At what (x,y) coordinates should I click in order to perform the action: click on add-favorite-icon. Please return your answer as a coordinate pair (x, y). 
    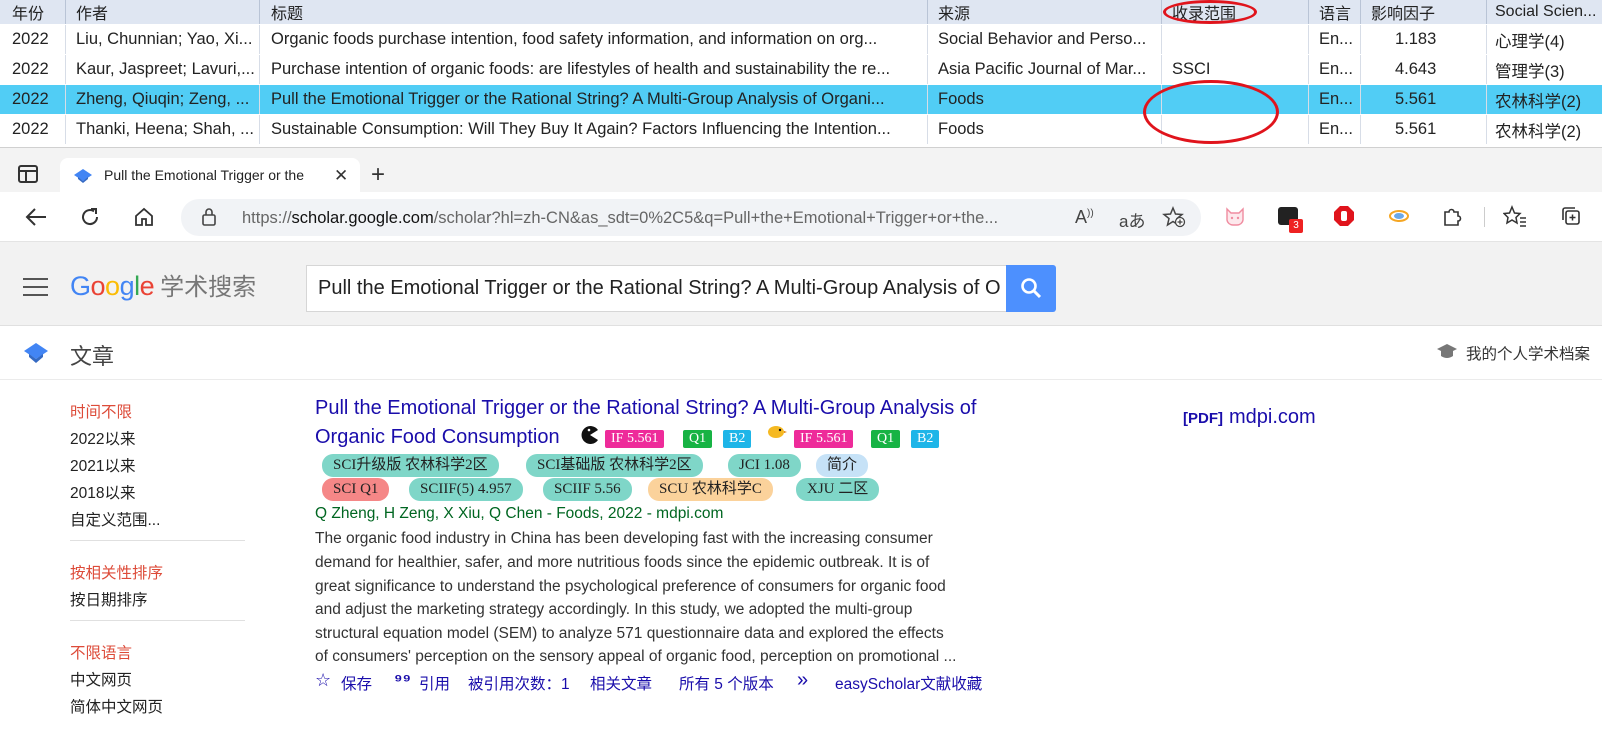
    Looking at the image, I should click on (1174, 217).